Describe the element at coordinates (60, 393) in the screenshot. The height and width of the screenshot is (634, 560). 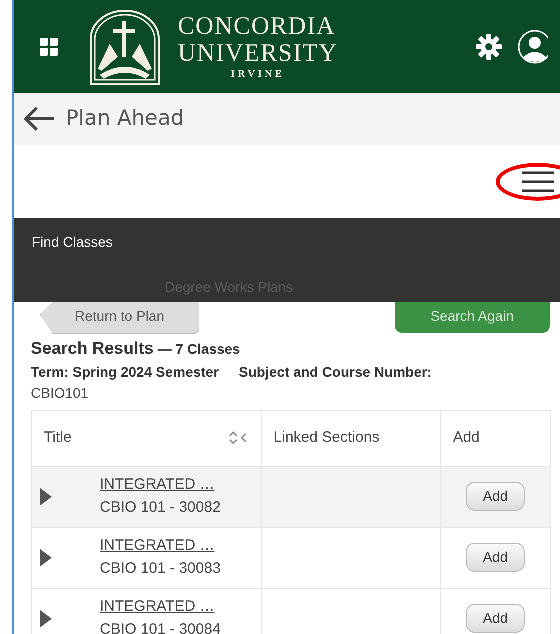
I see `subject-value: CBIO101` at that location.